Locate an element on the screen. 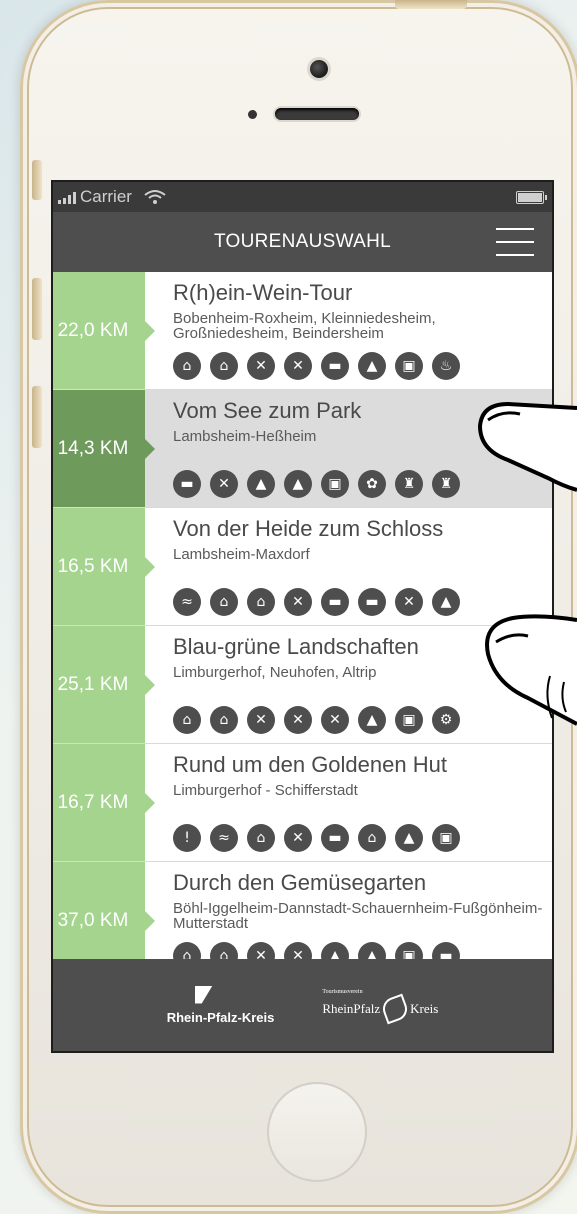 The image size is (577, 1214). info-icon: ! is located at coordinates (187, 838).